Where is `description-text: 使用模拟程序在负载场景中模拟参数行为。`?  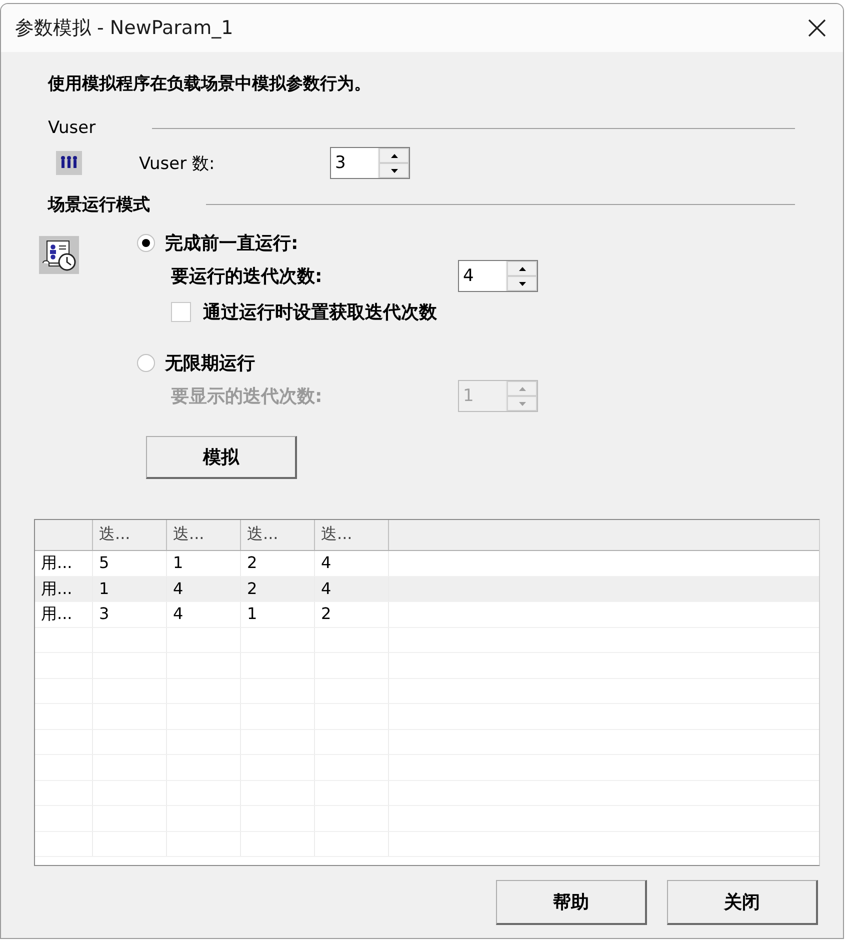
description-text: 使用模拟程序在负载场景中模拟参数行为。 is located at coordinates (210, 84).